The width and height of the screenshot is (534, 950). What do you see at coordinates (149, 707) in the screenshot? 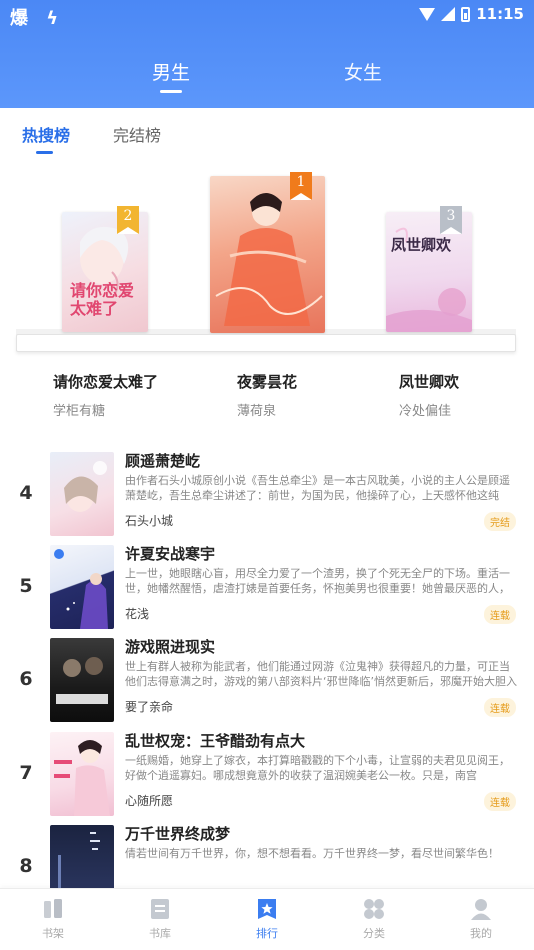
I see `book-author: 要了亲命` at bounding box center [149, 707].